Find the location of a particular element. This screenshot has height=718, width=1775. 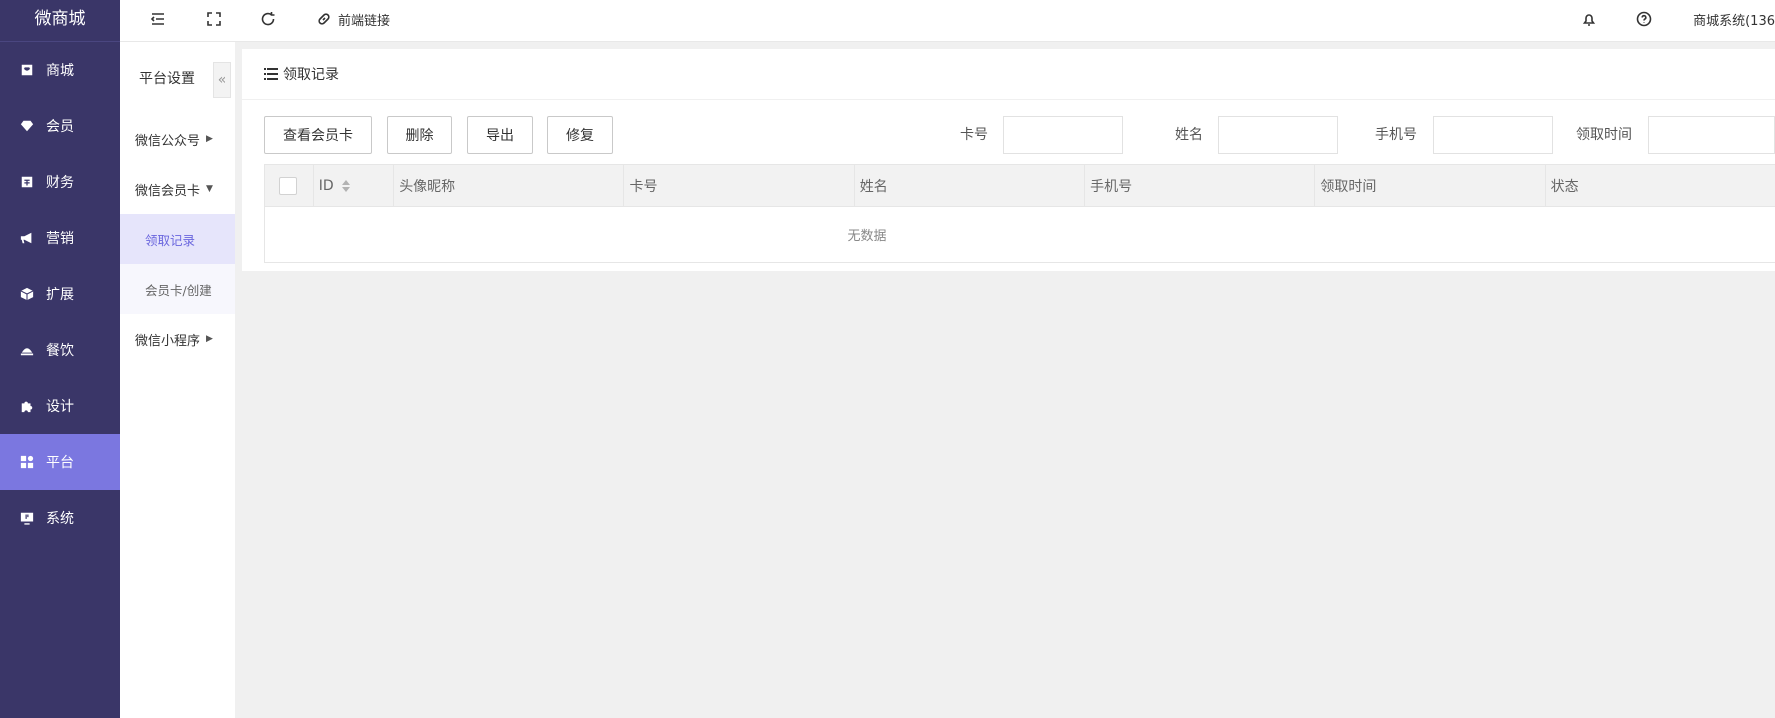

subnav-item-receive-record: 领取记录 is located at coordinates (177, 239).